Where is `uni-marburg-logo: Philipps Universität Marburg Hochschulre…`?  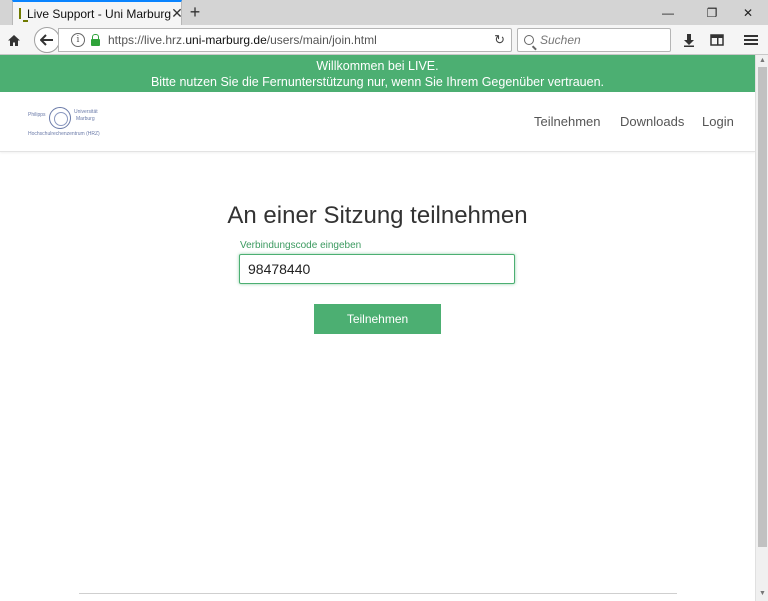
uni-marburg-logo: Philipps Universität Marburg Hochschulre… is located at coordinates (66, 122).